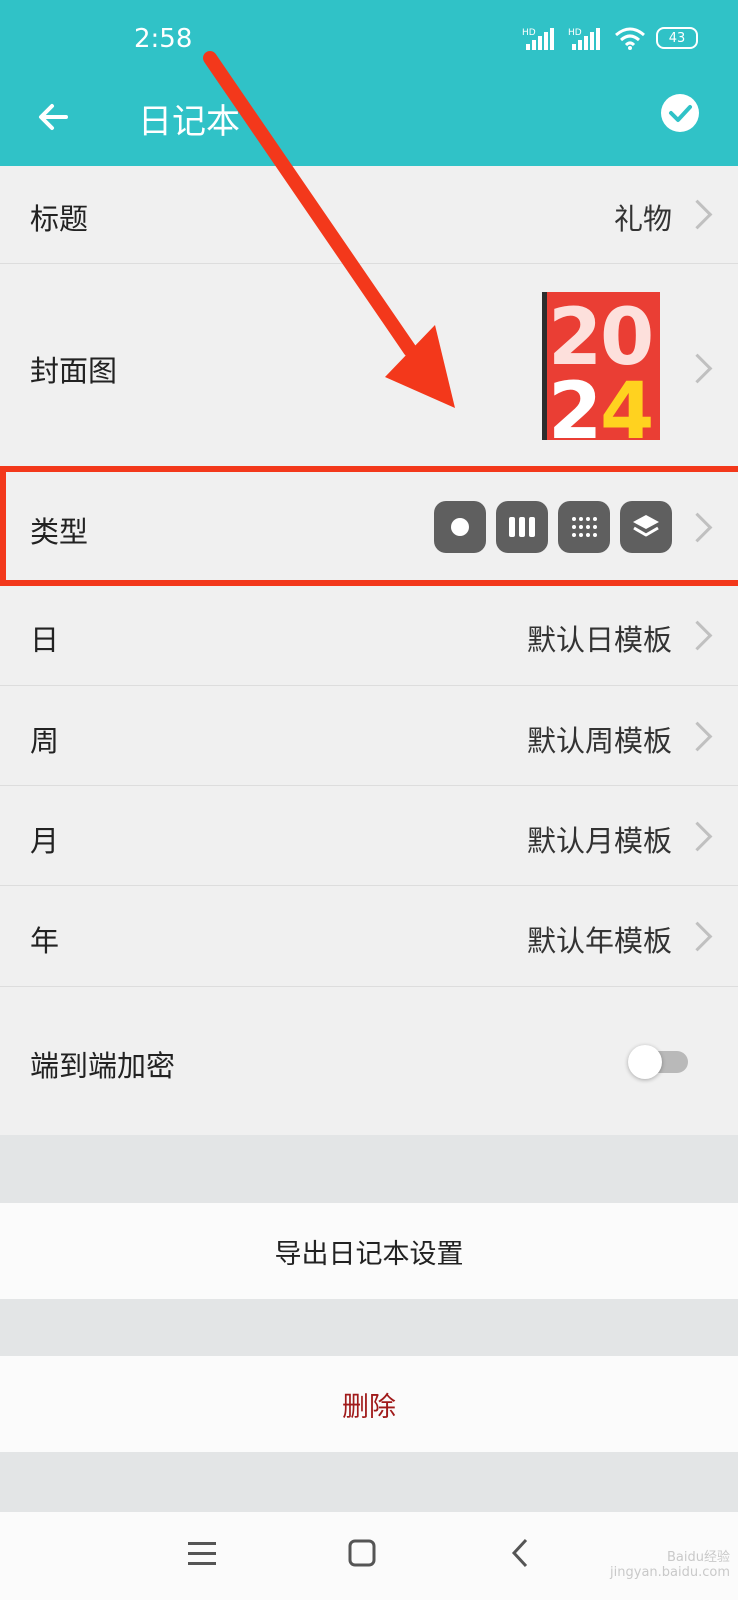 Image resolution: width=738 pixels, height=1600 pixels. Describe the element at coordinates (599, 640) in the screenshot. I see `row-day-value: 默认日模板` at that location.